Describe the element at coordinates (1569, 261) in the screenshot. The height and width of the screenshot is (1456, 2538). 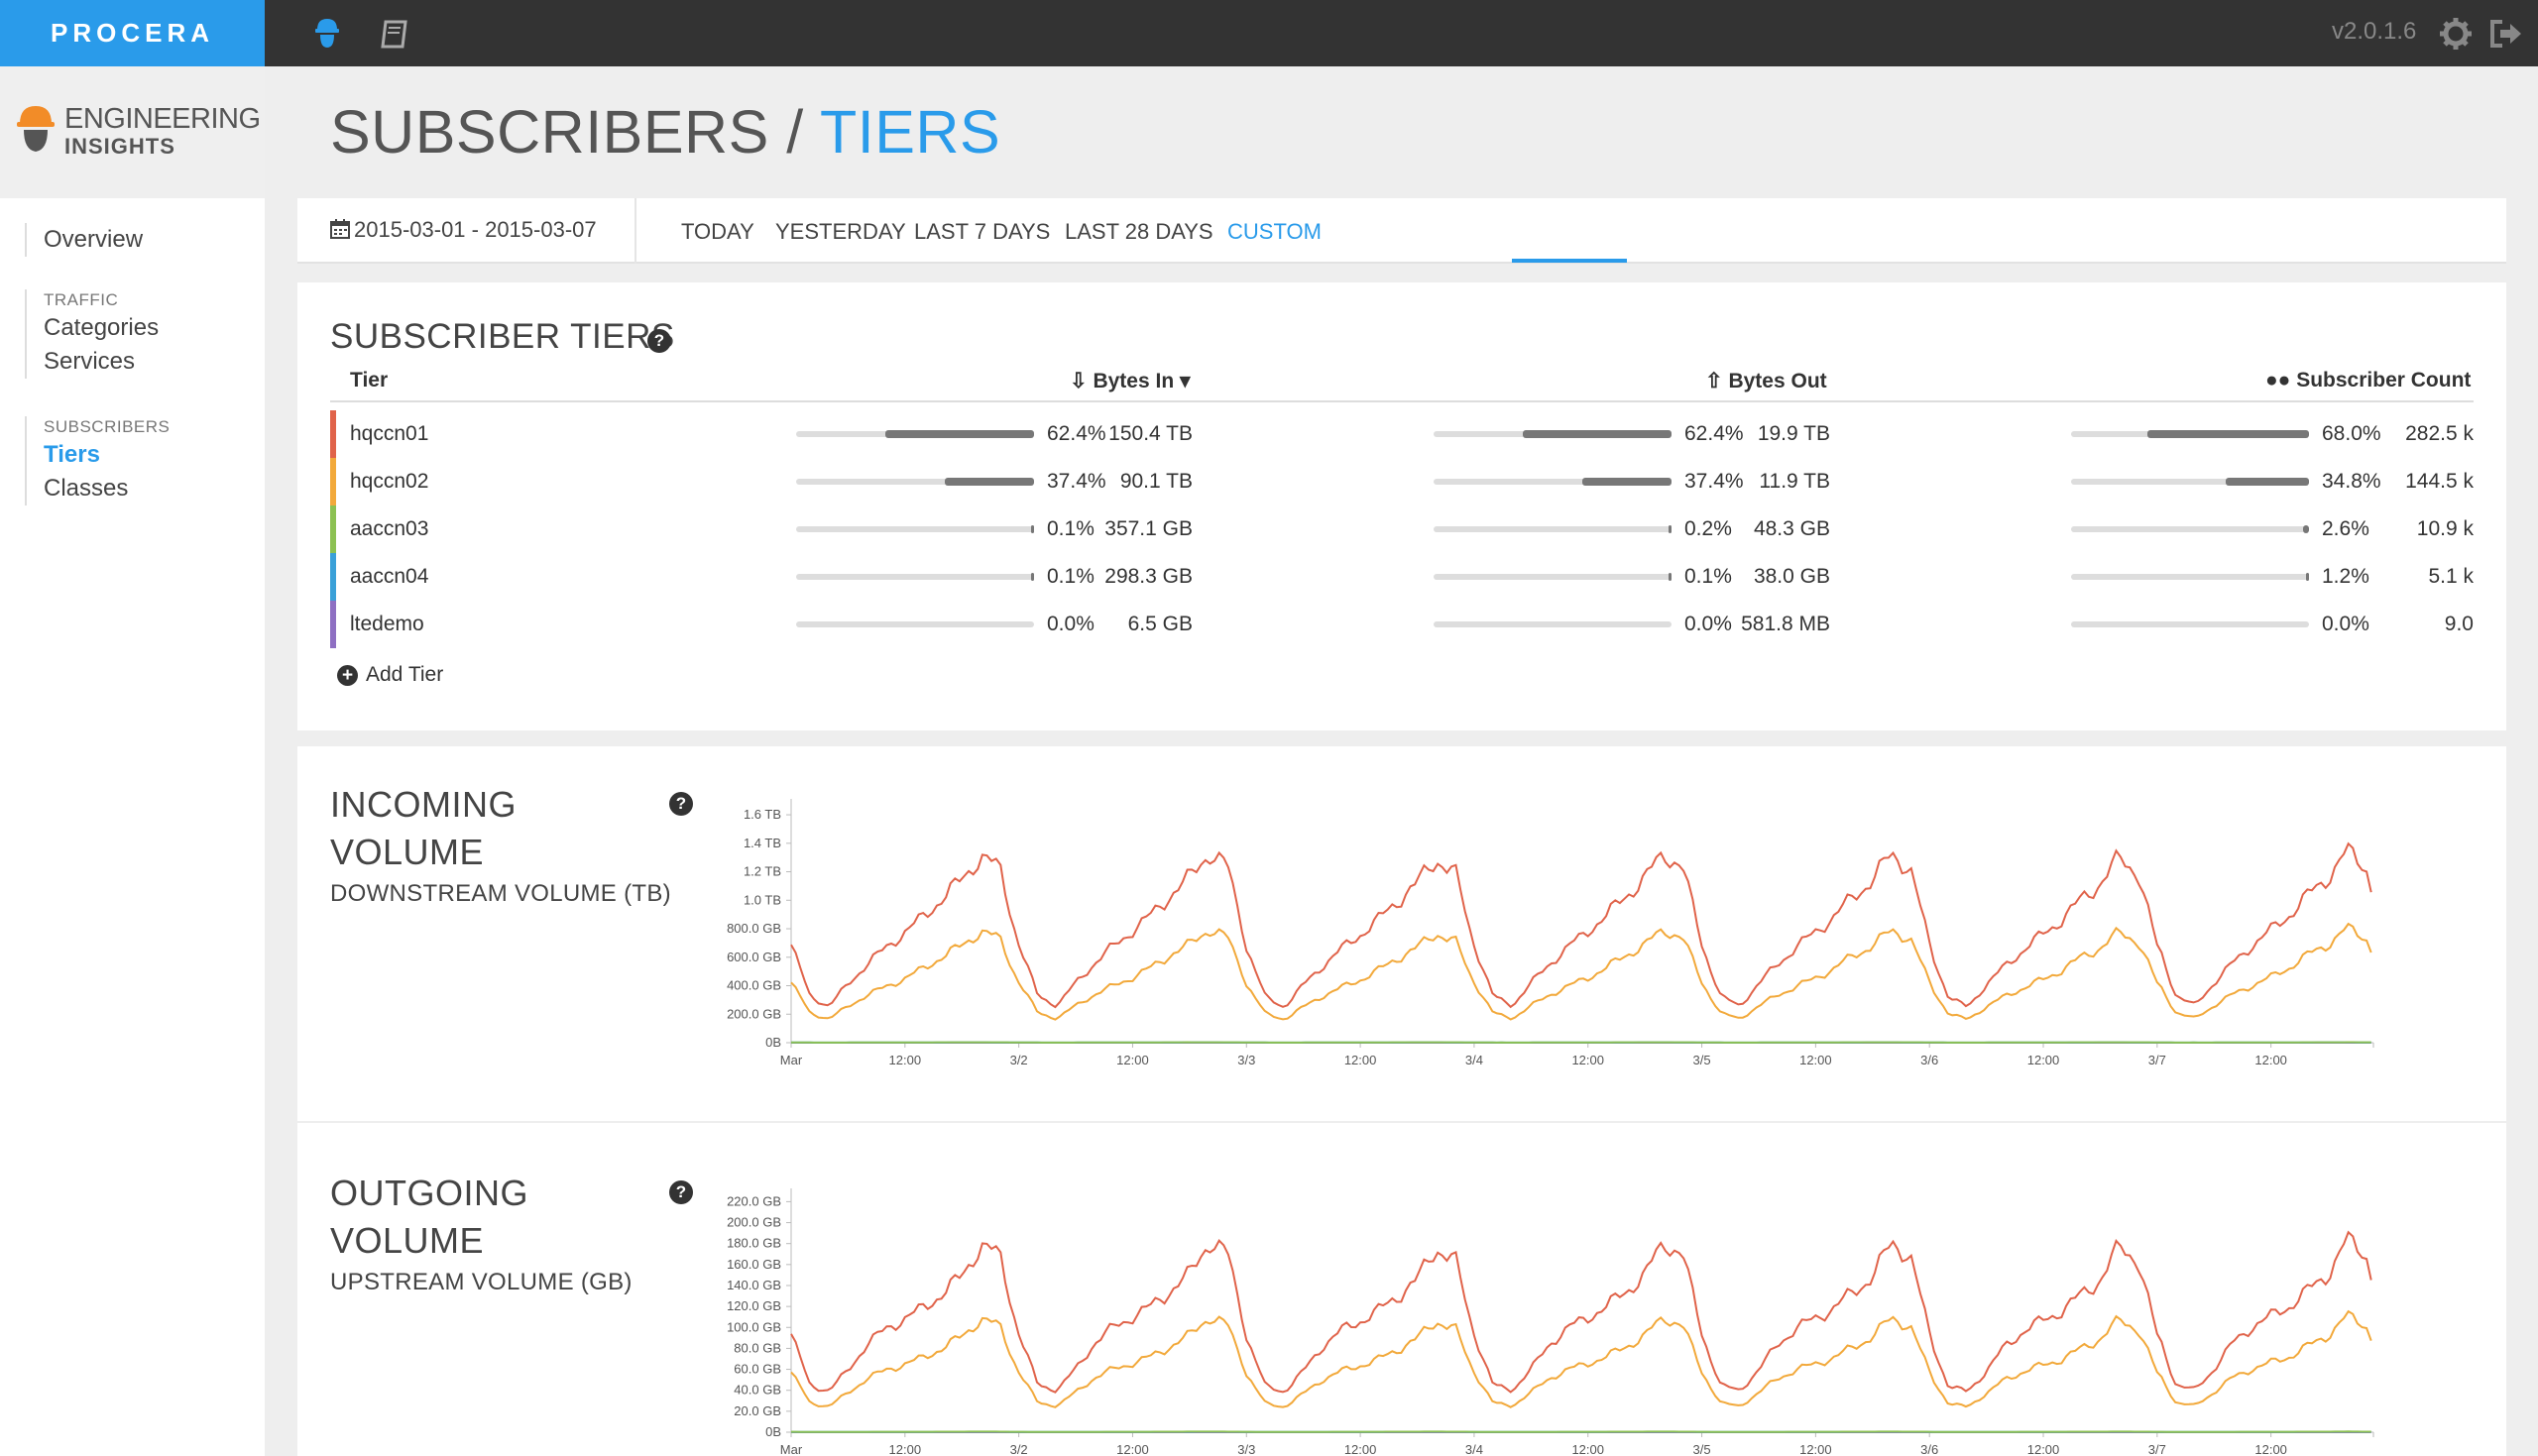
I see `active-tab-indicator` at that location.